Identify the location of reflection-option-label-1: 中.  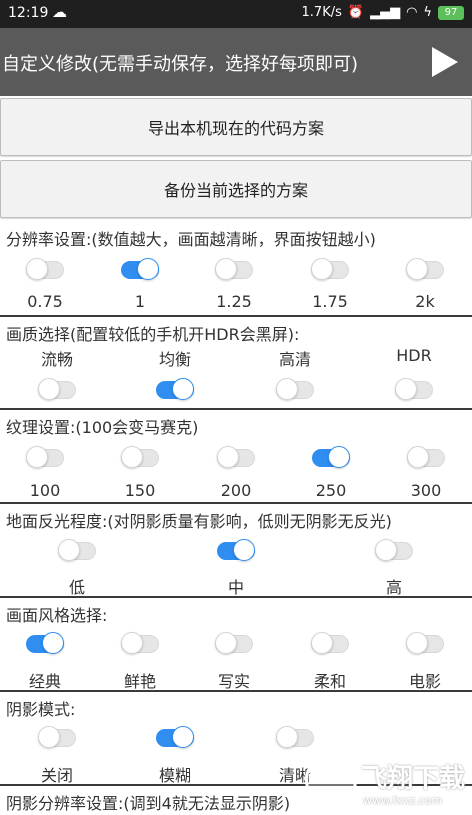
(235, 587).